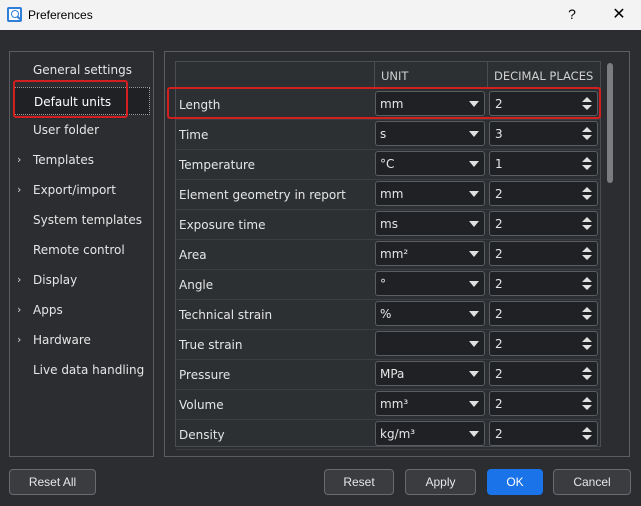  I want to click on apply-button: Apply, so click(440, 482).